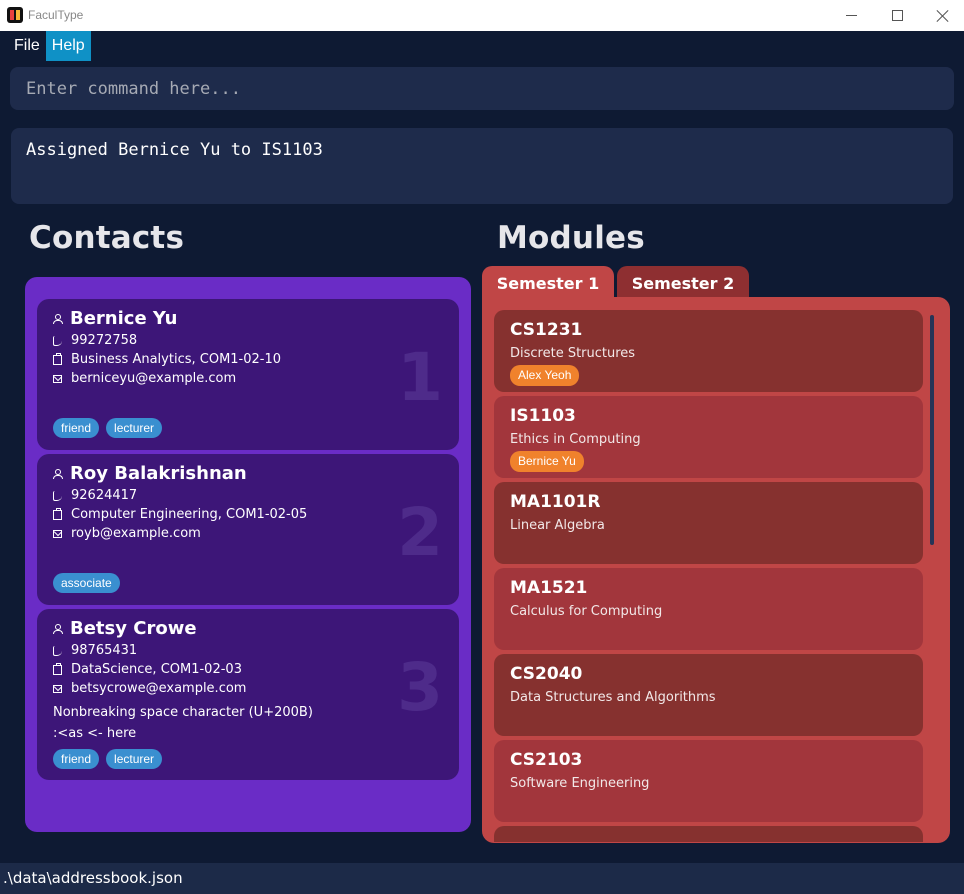 The width and height of the screenshot is (964, 894). I want to click on modules-heading: Modules, so click(571, 238).